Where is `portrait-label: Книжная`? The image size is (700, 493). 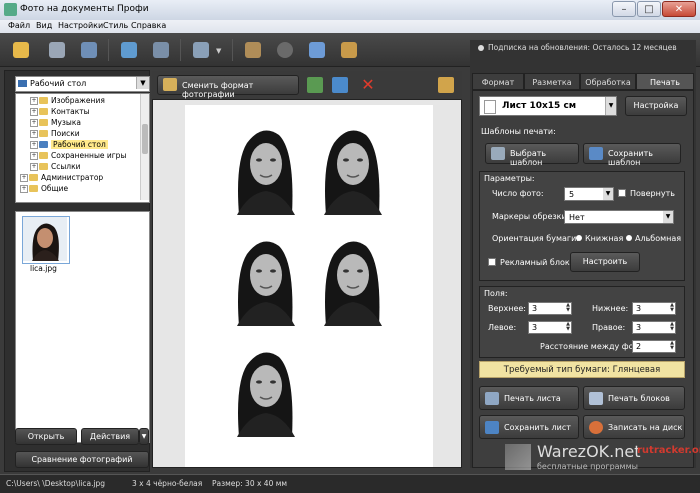
portrait-label: Книжная is located at coordinates (604, 238).